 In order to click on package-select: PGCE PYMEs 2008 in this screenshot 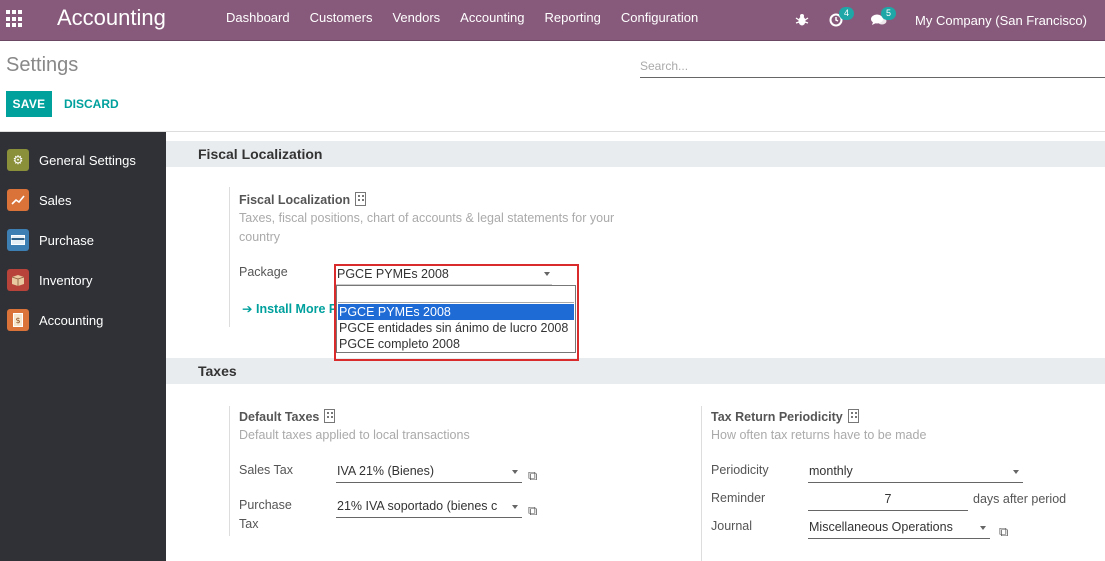, I will do `click(444, 275)`.